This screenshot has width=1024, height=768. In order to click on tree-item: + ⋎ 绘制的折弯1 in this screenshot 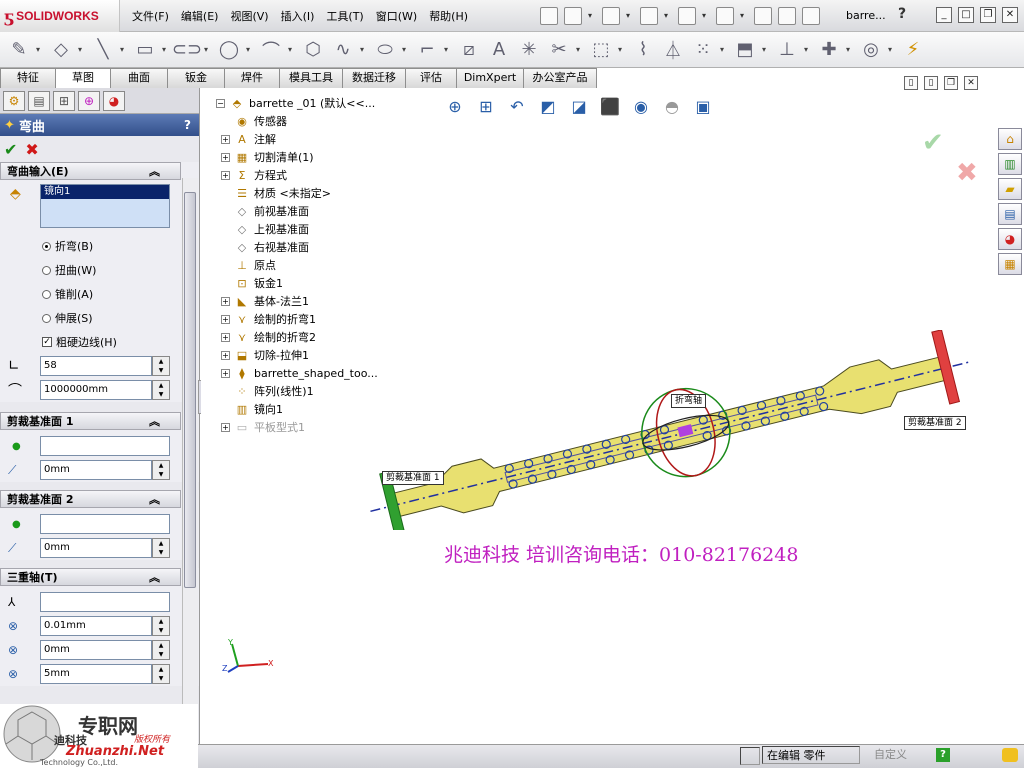, I will do `click(297, 319)`.